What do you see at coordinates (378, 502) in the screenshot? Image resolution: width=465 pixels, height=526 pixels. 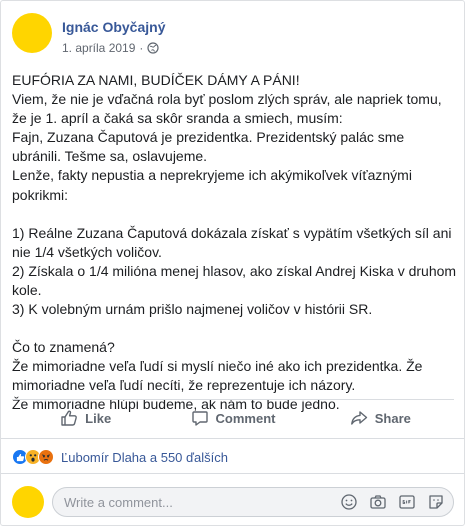 I see `camera-icon` at bounding box center [378, 502].